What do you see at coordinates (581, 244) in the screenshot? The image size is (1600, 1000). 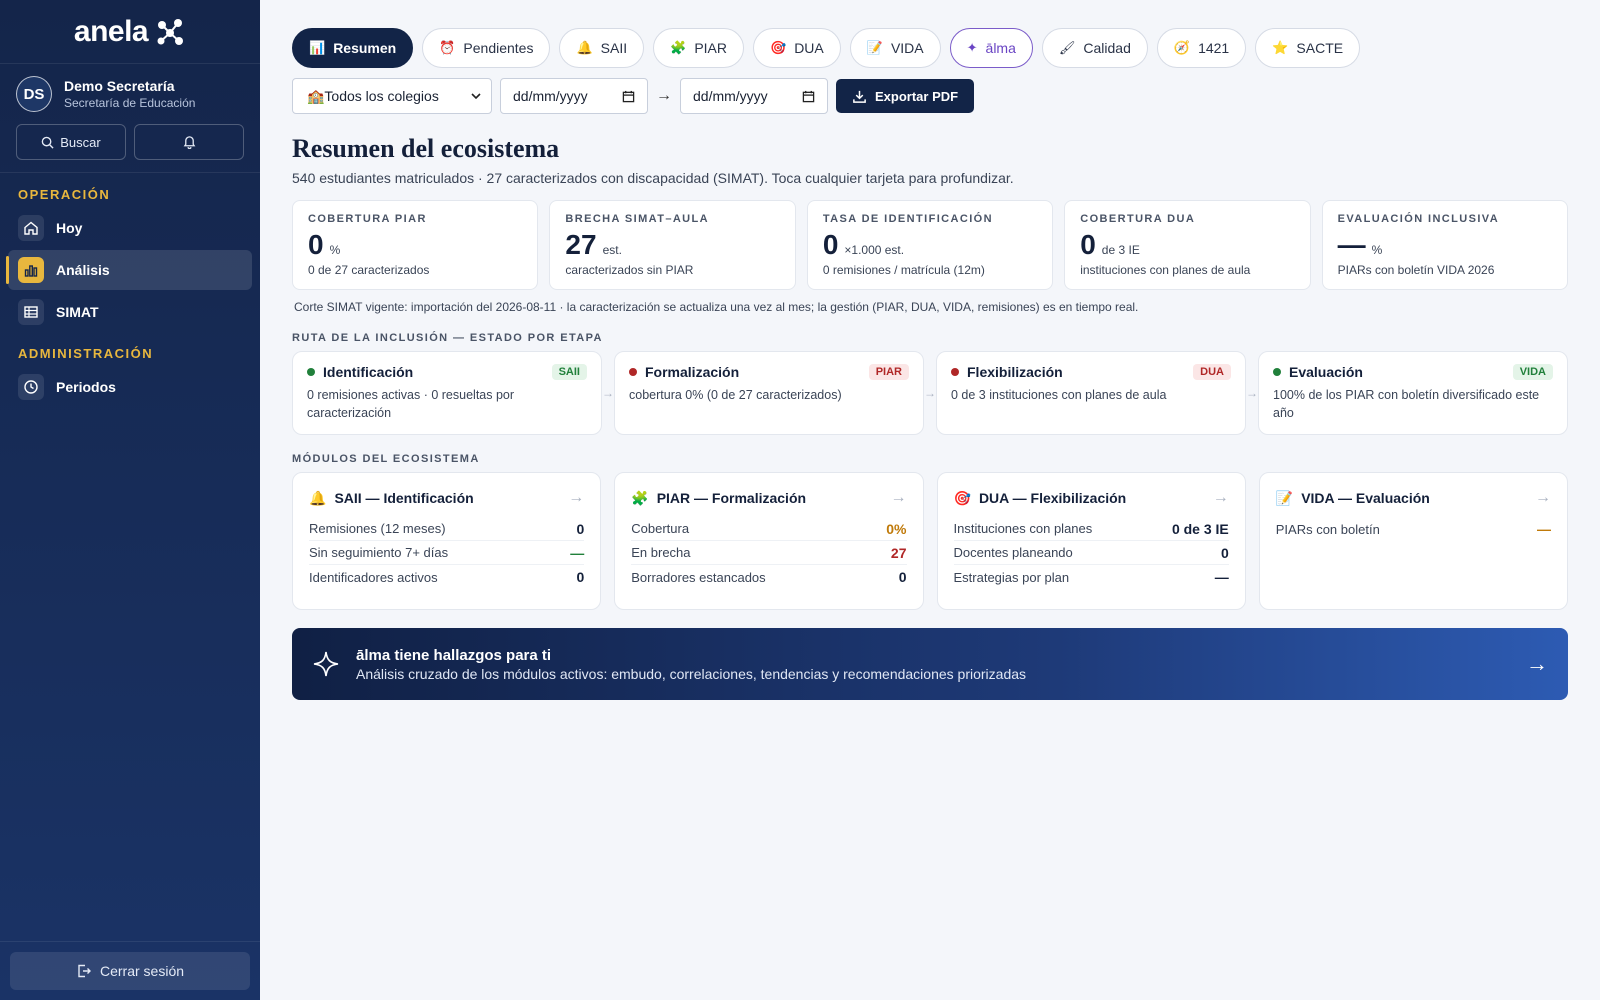 I see `kpi-value: 27` at bounding box center [581, 244].